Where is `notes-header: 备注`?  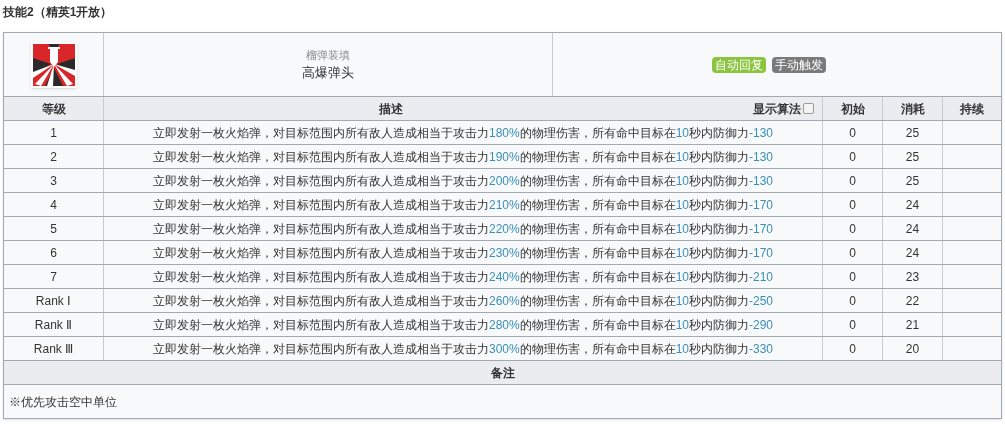
notes-header: 备注 is located at coordinates (502, 373).